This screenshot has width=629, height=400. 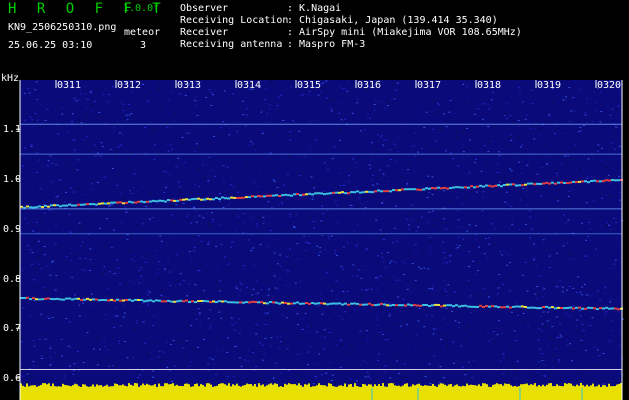 I want to click on time-tick-label: 0317, so click(x=429, y=85).